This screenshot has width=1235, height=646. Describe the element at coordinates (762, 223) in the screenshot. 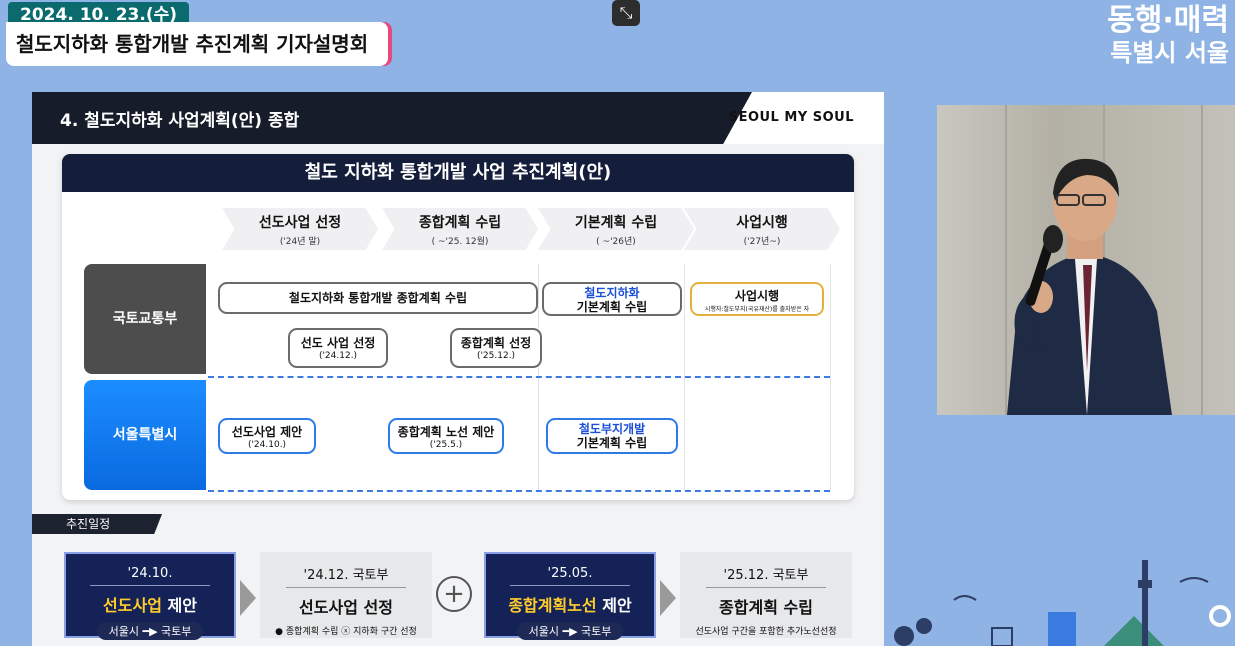

I see `phase-label: 사업시행` at that location.